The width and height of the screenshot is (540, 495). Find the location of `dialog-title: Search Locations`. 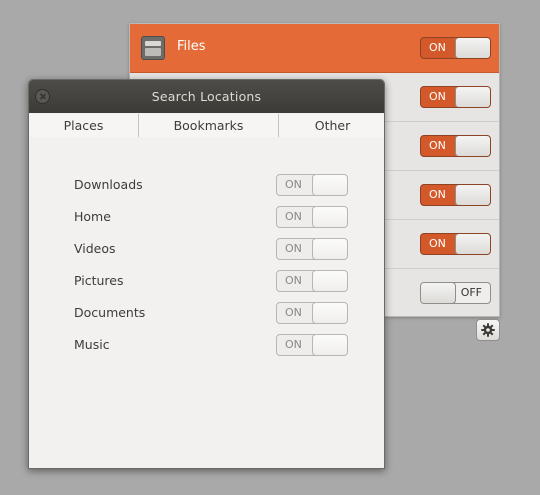

dialog-title: Search Locations is located at coordinates (206, 96).